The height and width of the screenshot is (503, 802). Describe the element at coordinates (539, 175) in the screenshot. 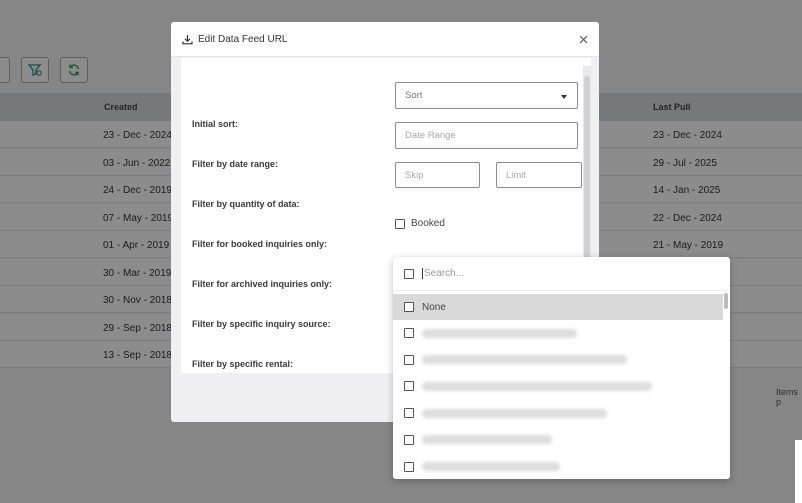

I see `limit-input: Limit` at that location.